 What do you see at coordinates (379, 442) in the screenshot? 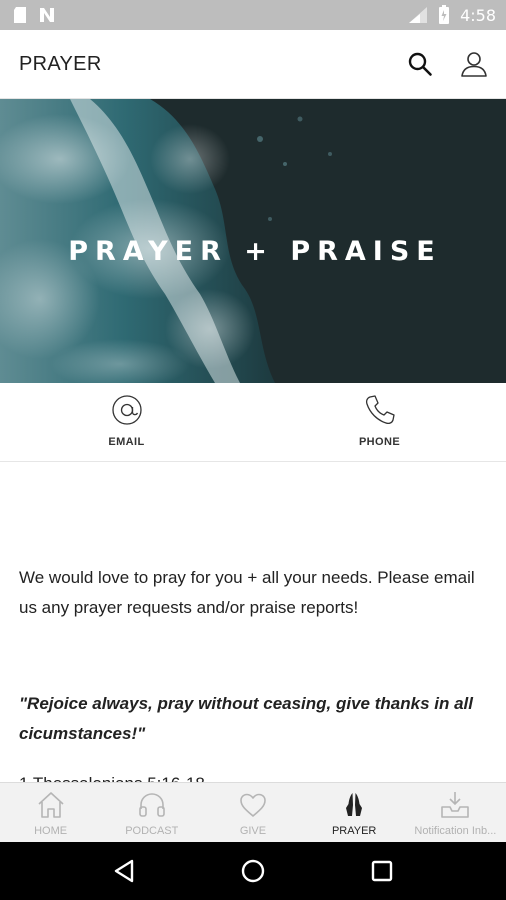
I see `phone-label: PHONE` at bounding box center [379, 442].